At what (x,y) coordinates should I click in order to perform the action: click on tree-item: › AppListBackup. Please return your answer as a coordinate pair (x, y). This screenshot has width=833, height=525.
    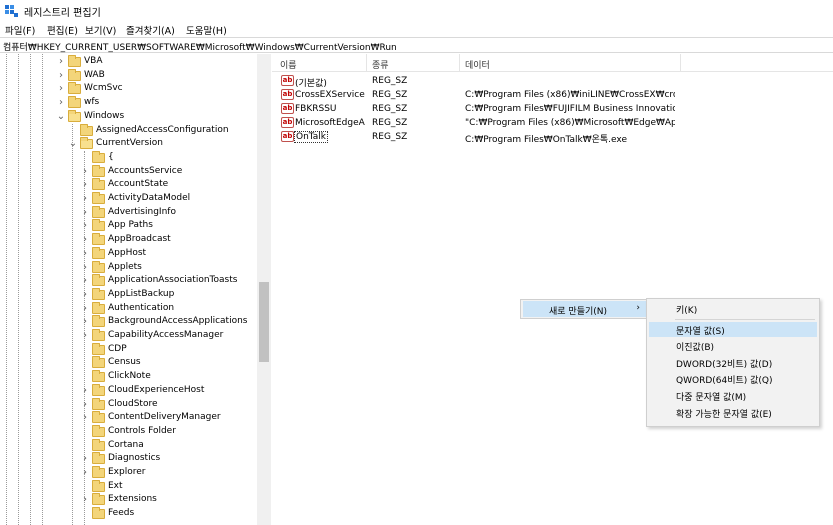
    Looking at the image, I should click on (128, 294).